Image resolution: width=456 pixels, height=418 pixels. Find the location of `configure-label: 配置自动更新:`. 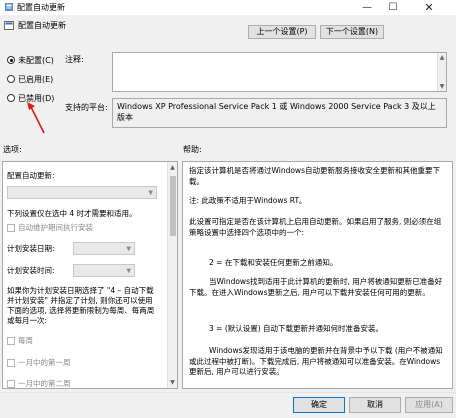

configure-label: 配置自动更新: is located at coordinates (31, 175).